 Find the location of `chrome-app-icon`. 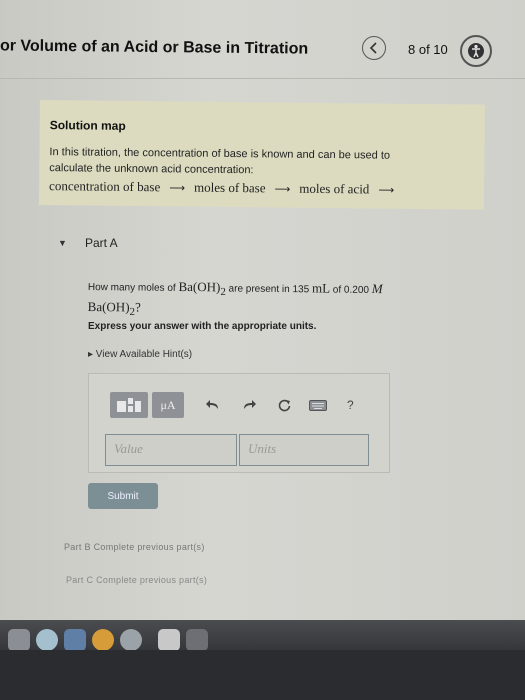

chrome-app-icon is located at coordinates (47, 639).